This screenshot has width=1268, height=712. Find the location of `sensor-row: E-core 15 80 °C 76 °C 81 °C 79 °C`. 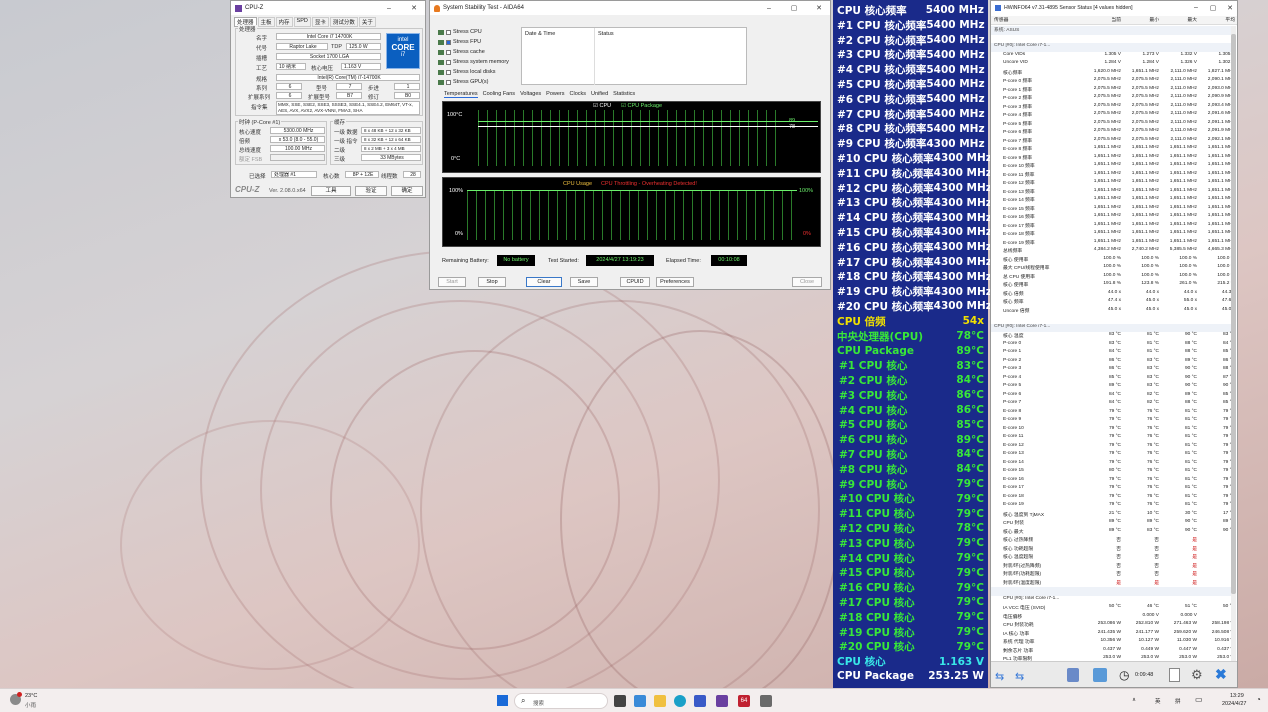

sensor-row: E-core 15 80 °C 76 °C 81 °C 79 °C is located at coordinates (1111, 472).